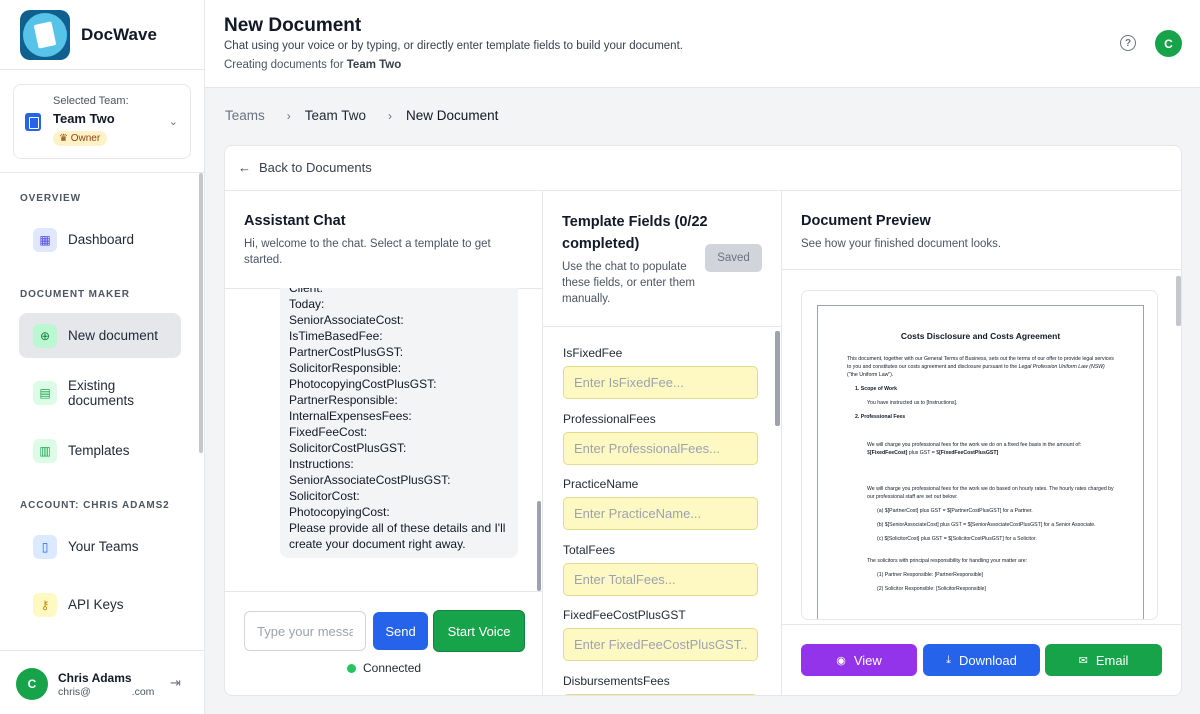  I want to click on sidebar-item-label: New document, so click(113, 335).